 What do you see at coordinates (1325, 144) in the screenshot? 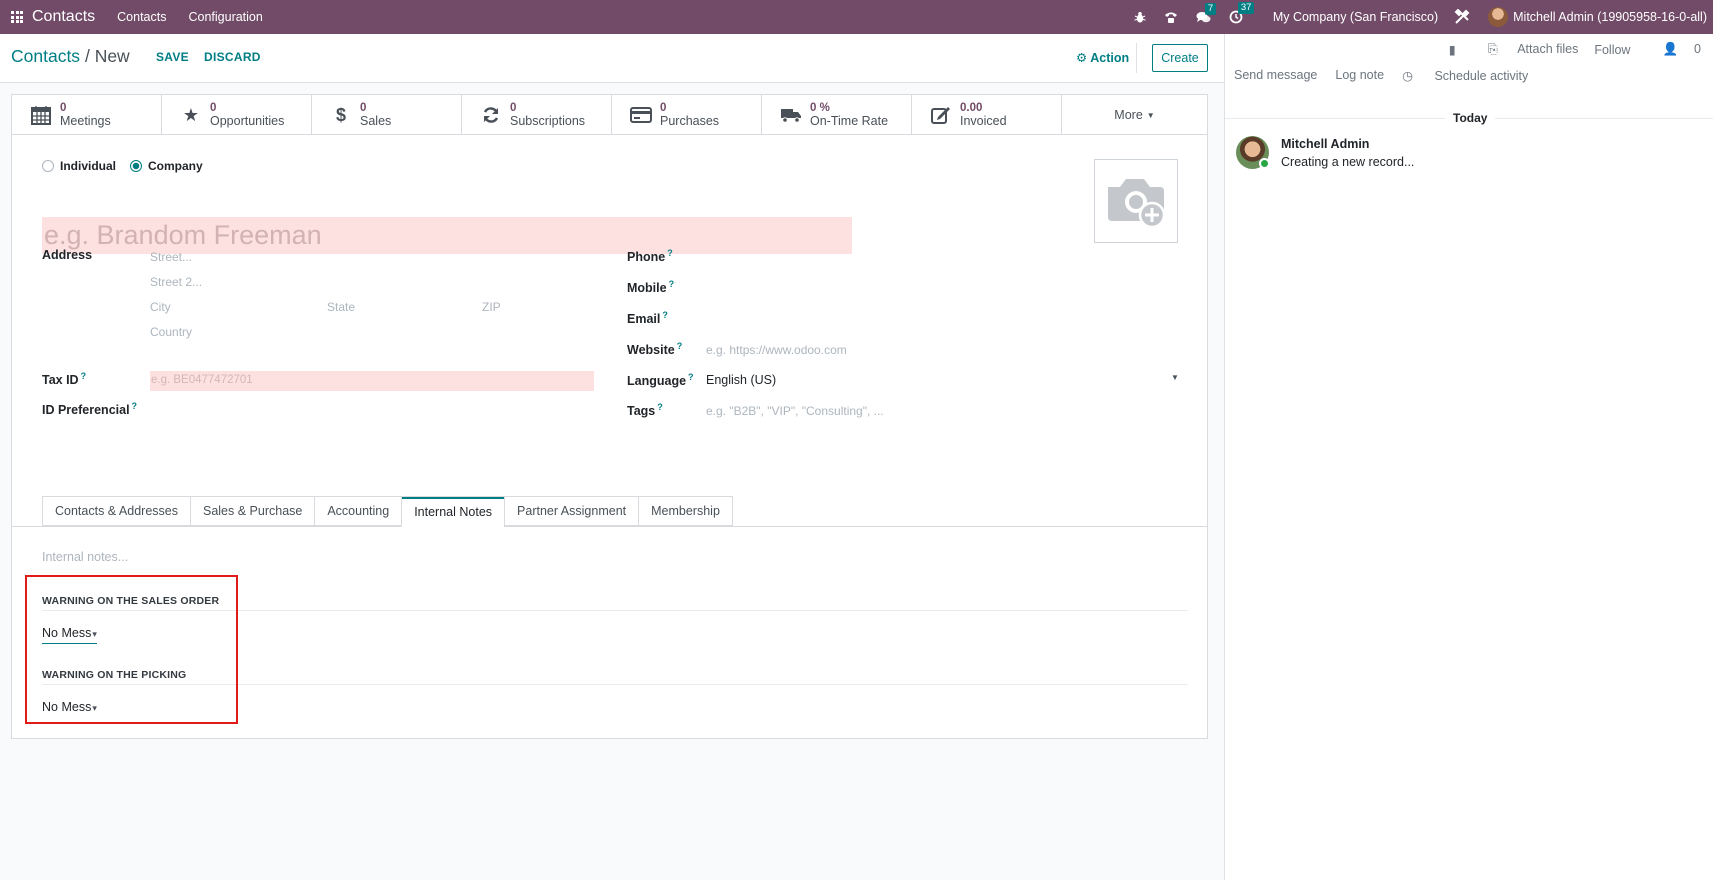
I see `message-author: Mitchell Admin` at bounding box center [1325, 144].